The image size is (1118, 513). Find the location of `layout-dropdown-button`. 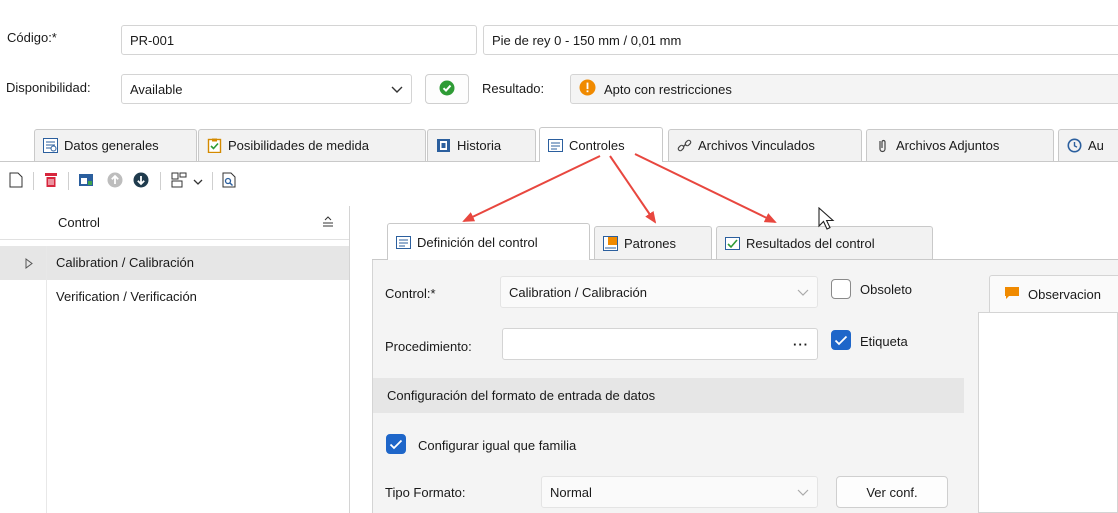

layout-dropdown-button is located at coordinates (198, 181).